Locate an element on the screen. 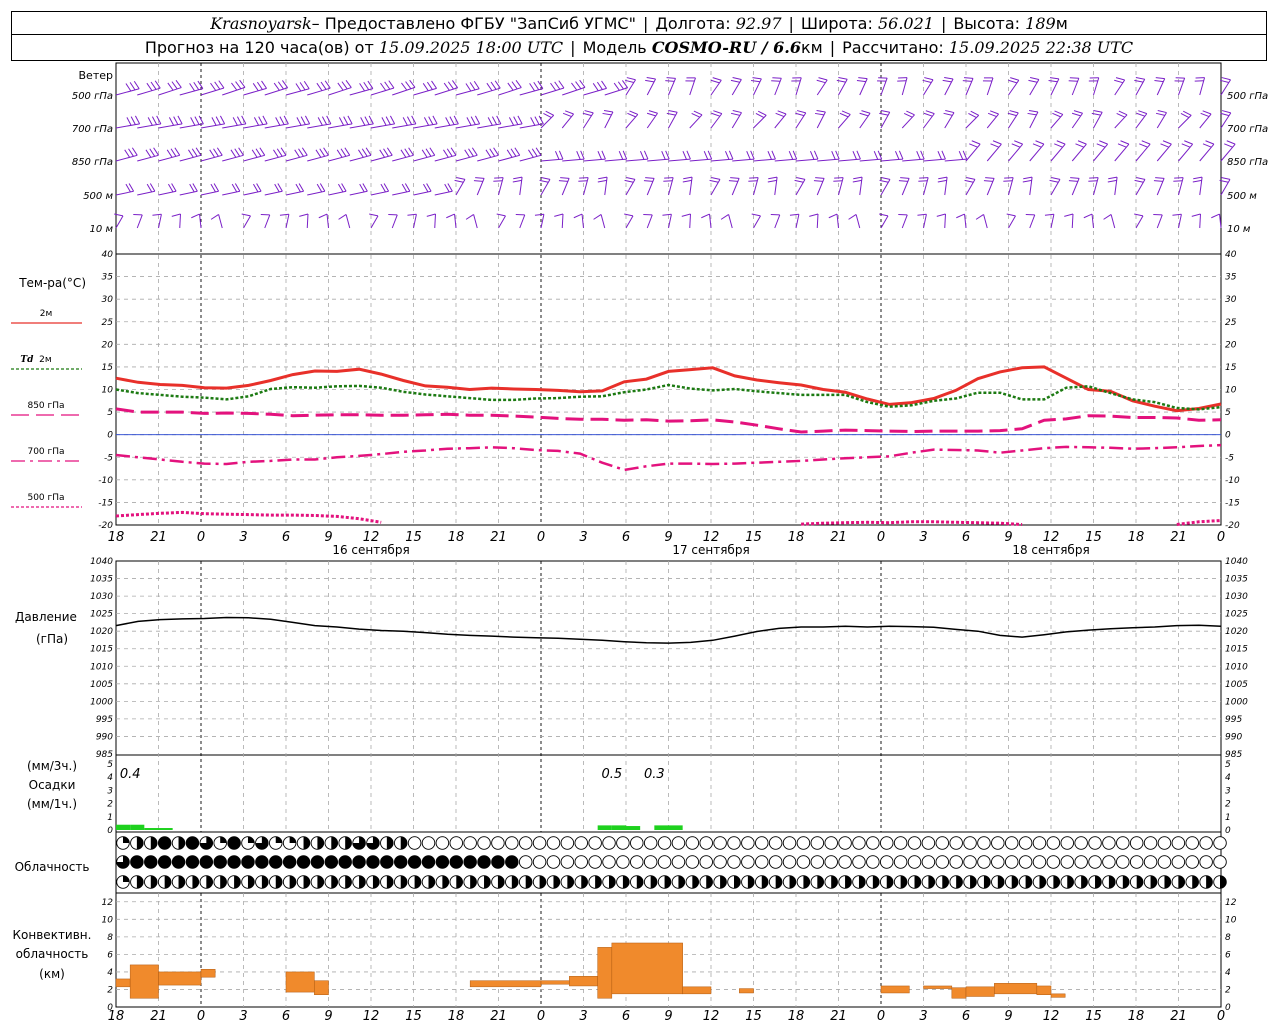 This screenshot has width=1280, height=1024. precip-tick-left: 3 is located at coordinates (110, 791).